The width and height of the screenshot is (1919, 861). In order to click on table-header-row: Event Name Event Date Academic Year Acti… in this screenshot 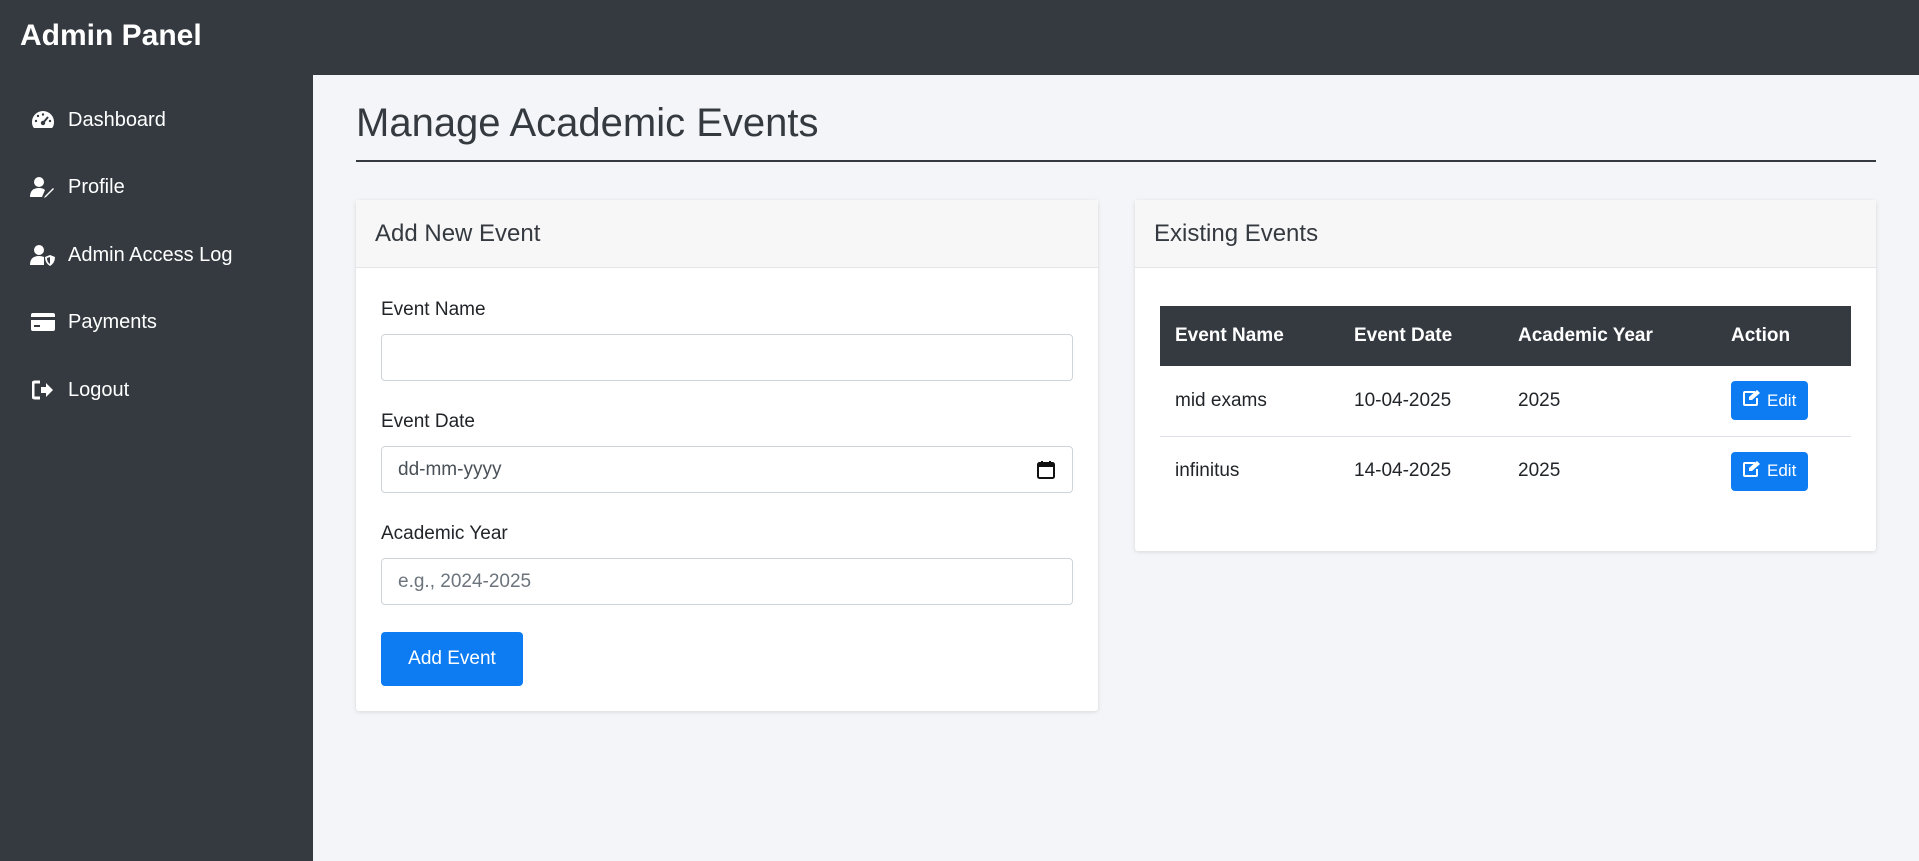, I will do `click(1505, 336)`.